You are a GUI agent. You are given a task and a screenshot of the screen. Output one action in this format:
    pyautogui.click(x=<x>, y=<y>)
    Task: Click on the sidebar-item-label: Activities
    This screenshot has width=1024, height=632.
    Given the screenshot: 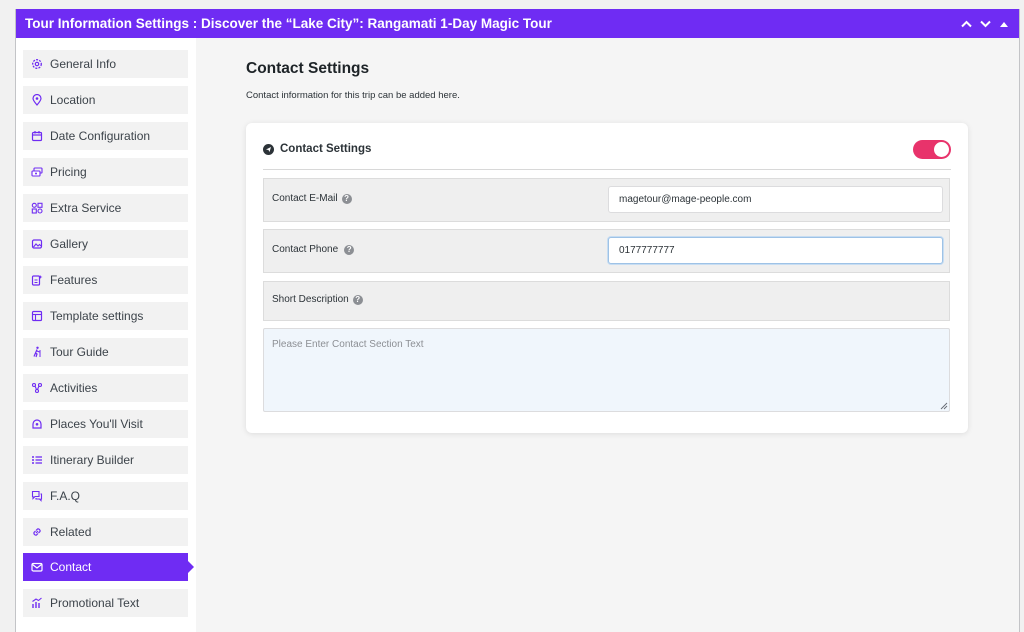 What is the action you would take?
    pyautogui.click(x=74, y=388)
    